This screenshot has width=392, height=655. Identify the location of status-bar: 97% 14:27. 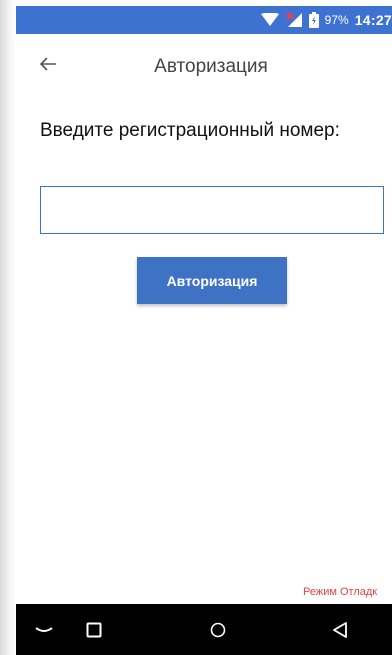
(204, 20).